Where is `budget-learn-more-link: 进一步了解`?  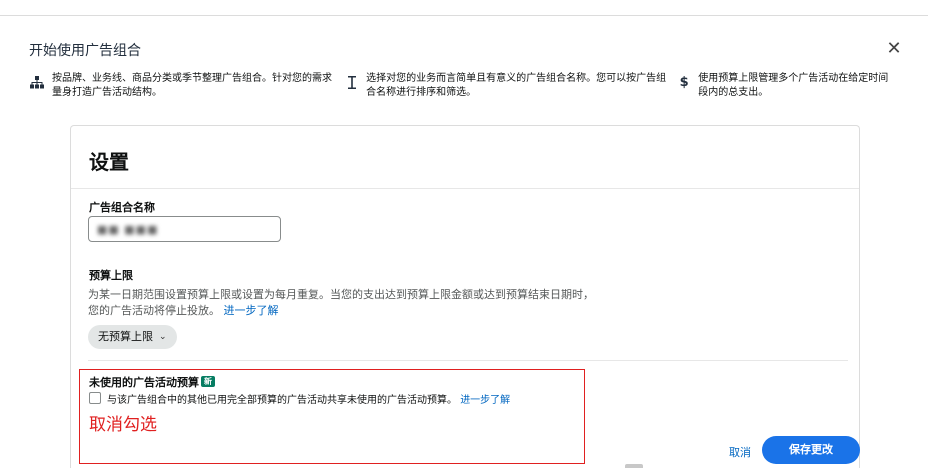 budget-learn-more-link: 进一步了解 is located at coordinates (251, 310).